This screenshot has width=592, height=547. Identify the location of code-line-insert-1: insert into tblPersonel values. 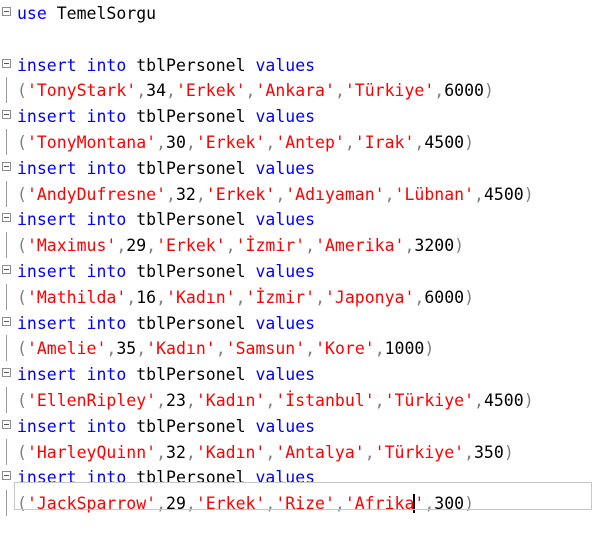
(296, 65).